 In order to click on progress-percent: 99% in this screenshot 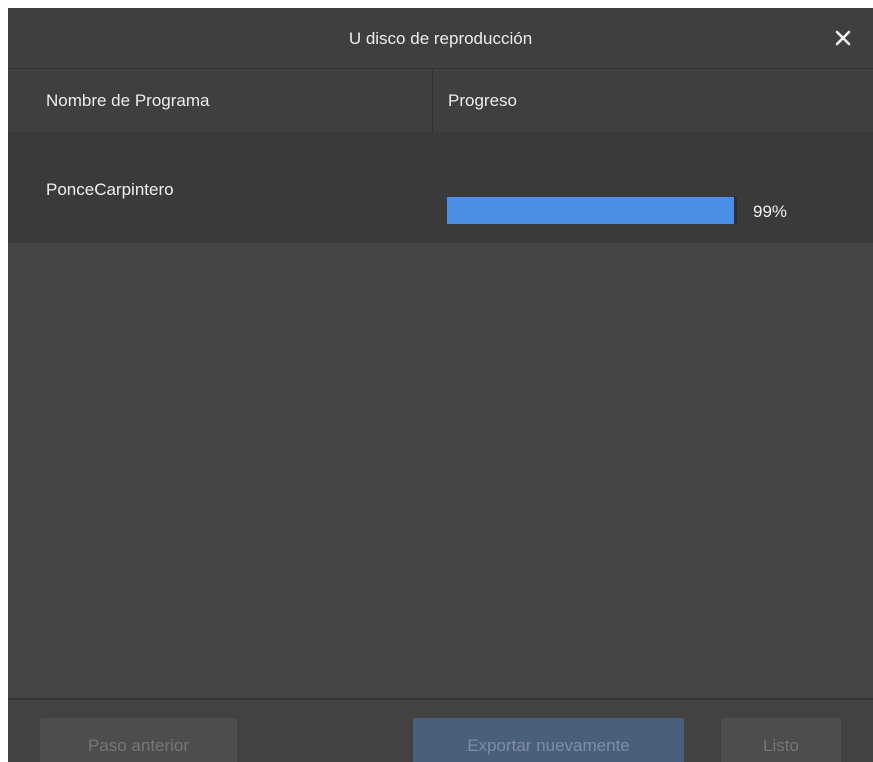, I will do `click(770, 211)`.